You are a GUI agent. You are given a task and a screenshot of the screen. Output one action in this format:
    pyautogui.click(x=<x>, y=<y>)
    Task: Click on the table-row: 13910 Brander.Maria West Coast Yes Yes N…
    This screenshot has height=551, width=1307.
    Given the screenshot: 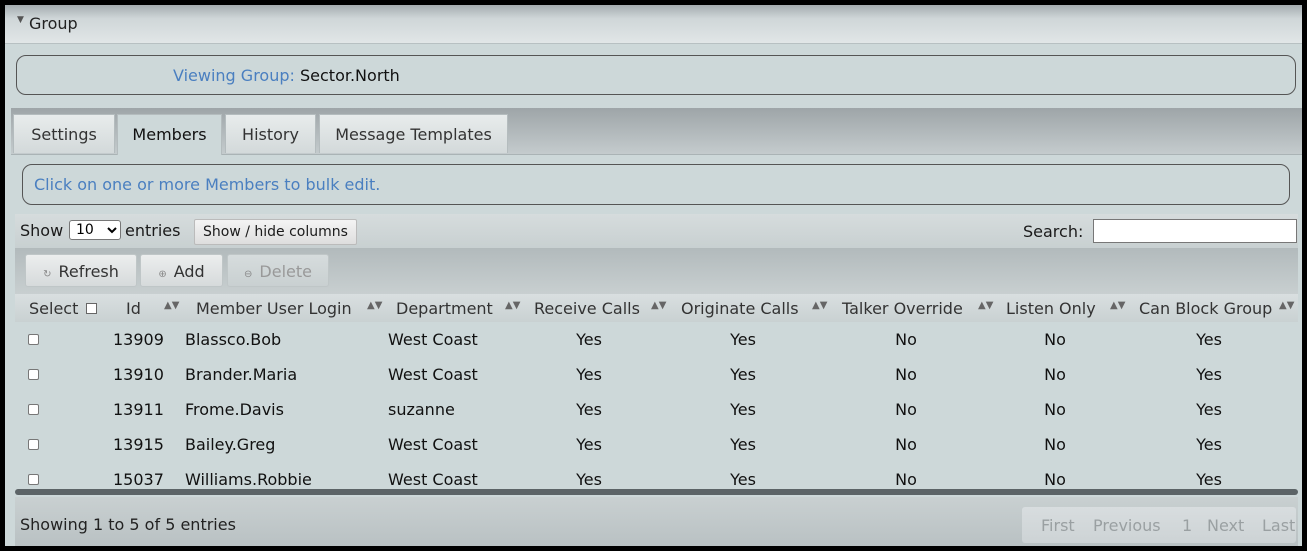 What is the action you would take?
    pyautogui.click(x=656, y=374)
    